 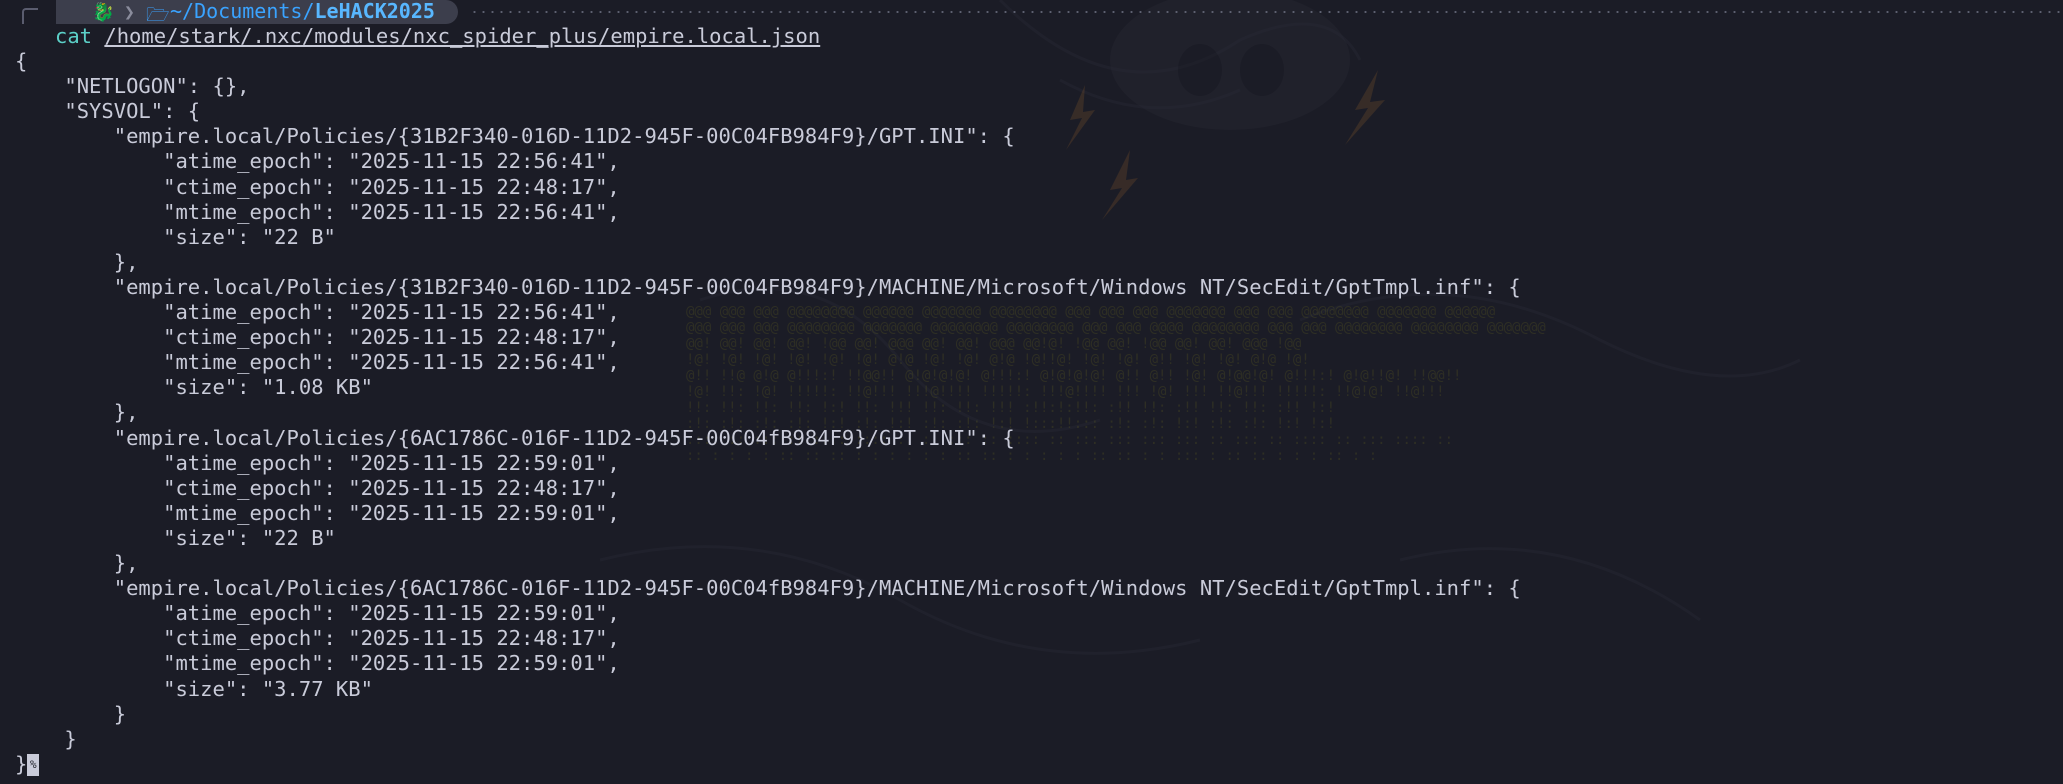 What do you see at coordinates (194, 387) in the screenshot?
I see `output-line: "size": "1.08 KB"` at bounding box center [194, 387].